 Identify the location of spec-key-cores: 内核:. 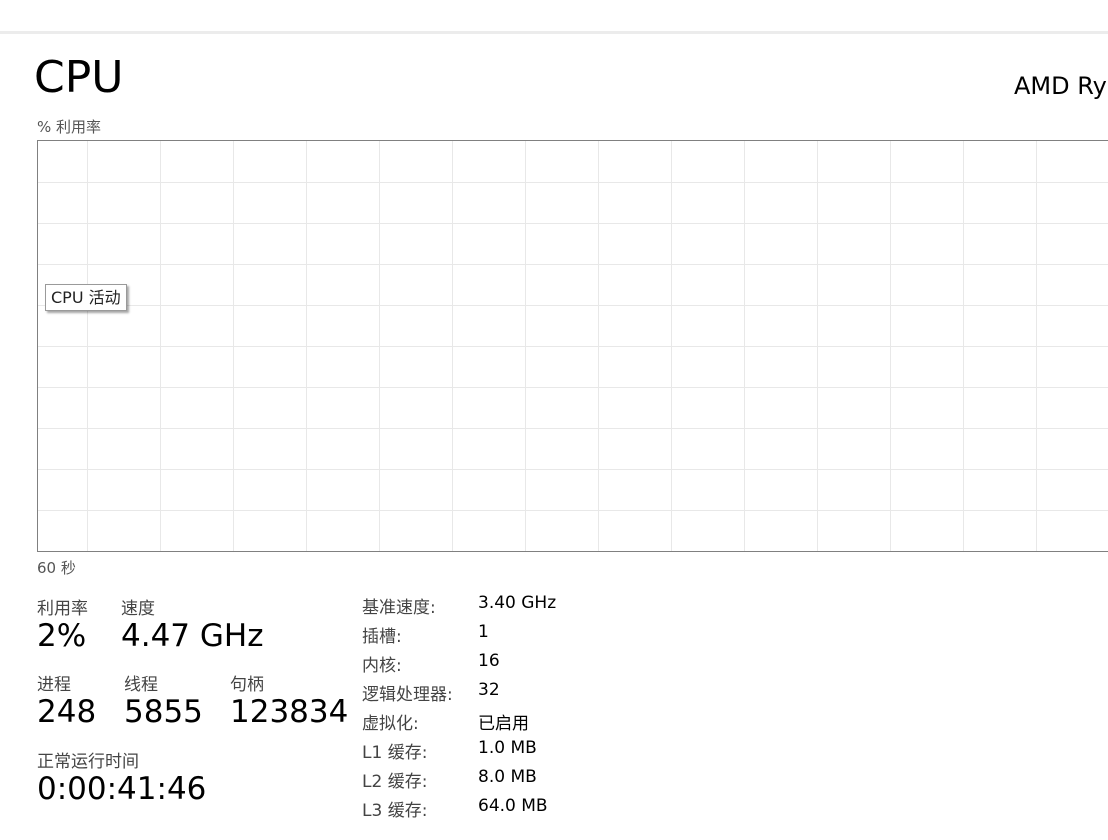
(382, 666).